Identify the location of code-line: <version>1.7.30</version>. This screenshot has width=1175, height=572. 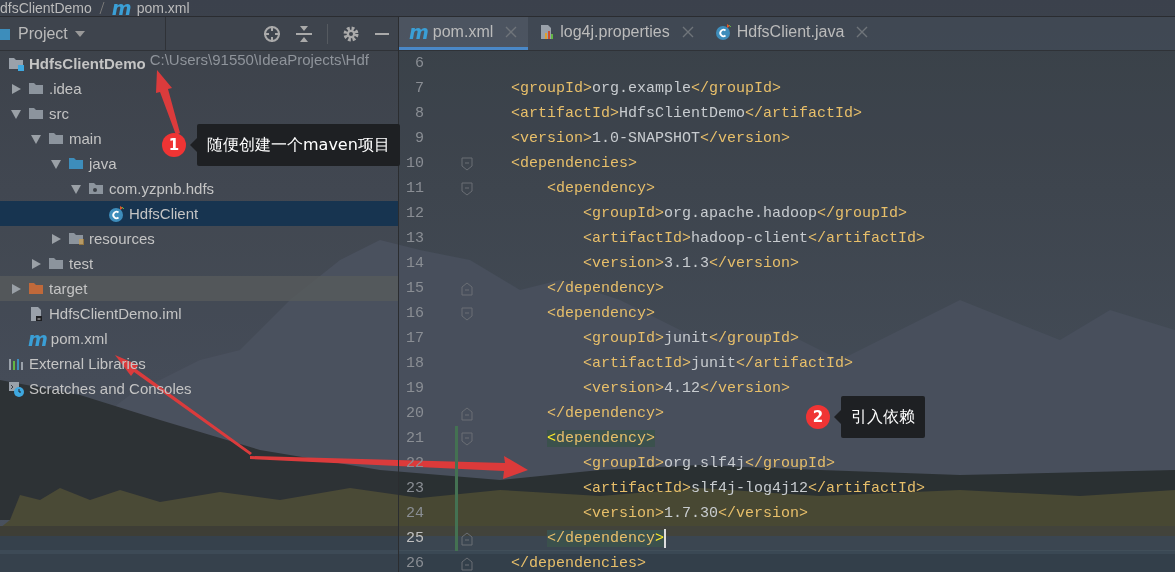
(695, 513).